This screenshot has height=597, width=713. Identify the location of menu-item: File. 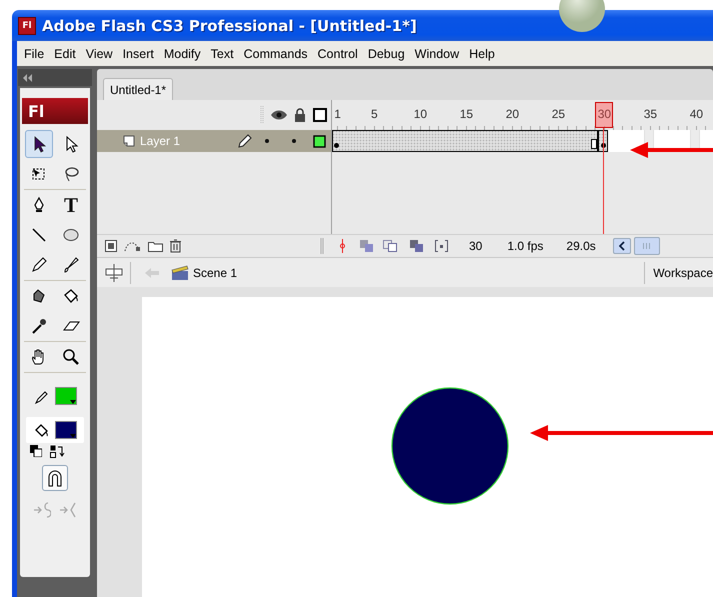
(34, 53).